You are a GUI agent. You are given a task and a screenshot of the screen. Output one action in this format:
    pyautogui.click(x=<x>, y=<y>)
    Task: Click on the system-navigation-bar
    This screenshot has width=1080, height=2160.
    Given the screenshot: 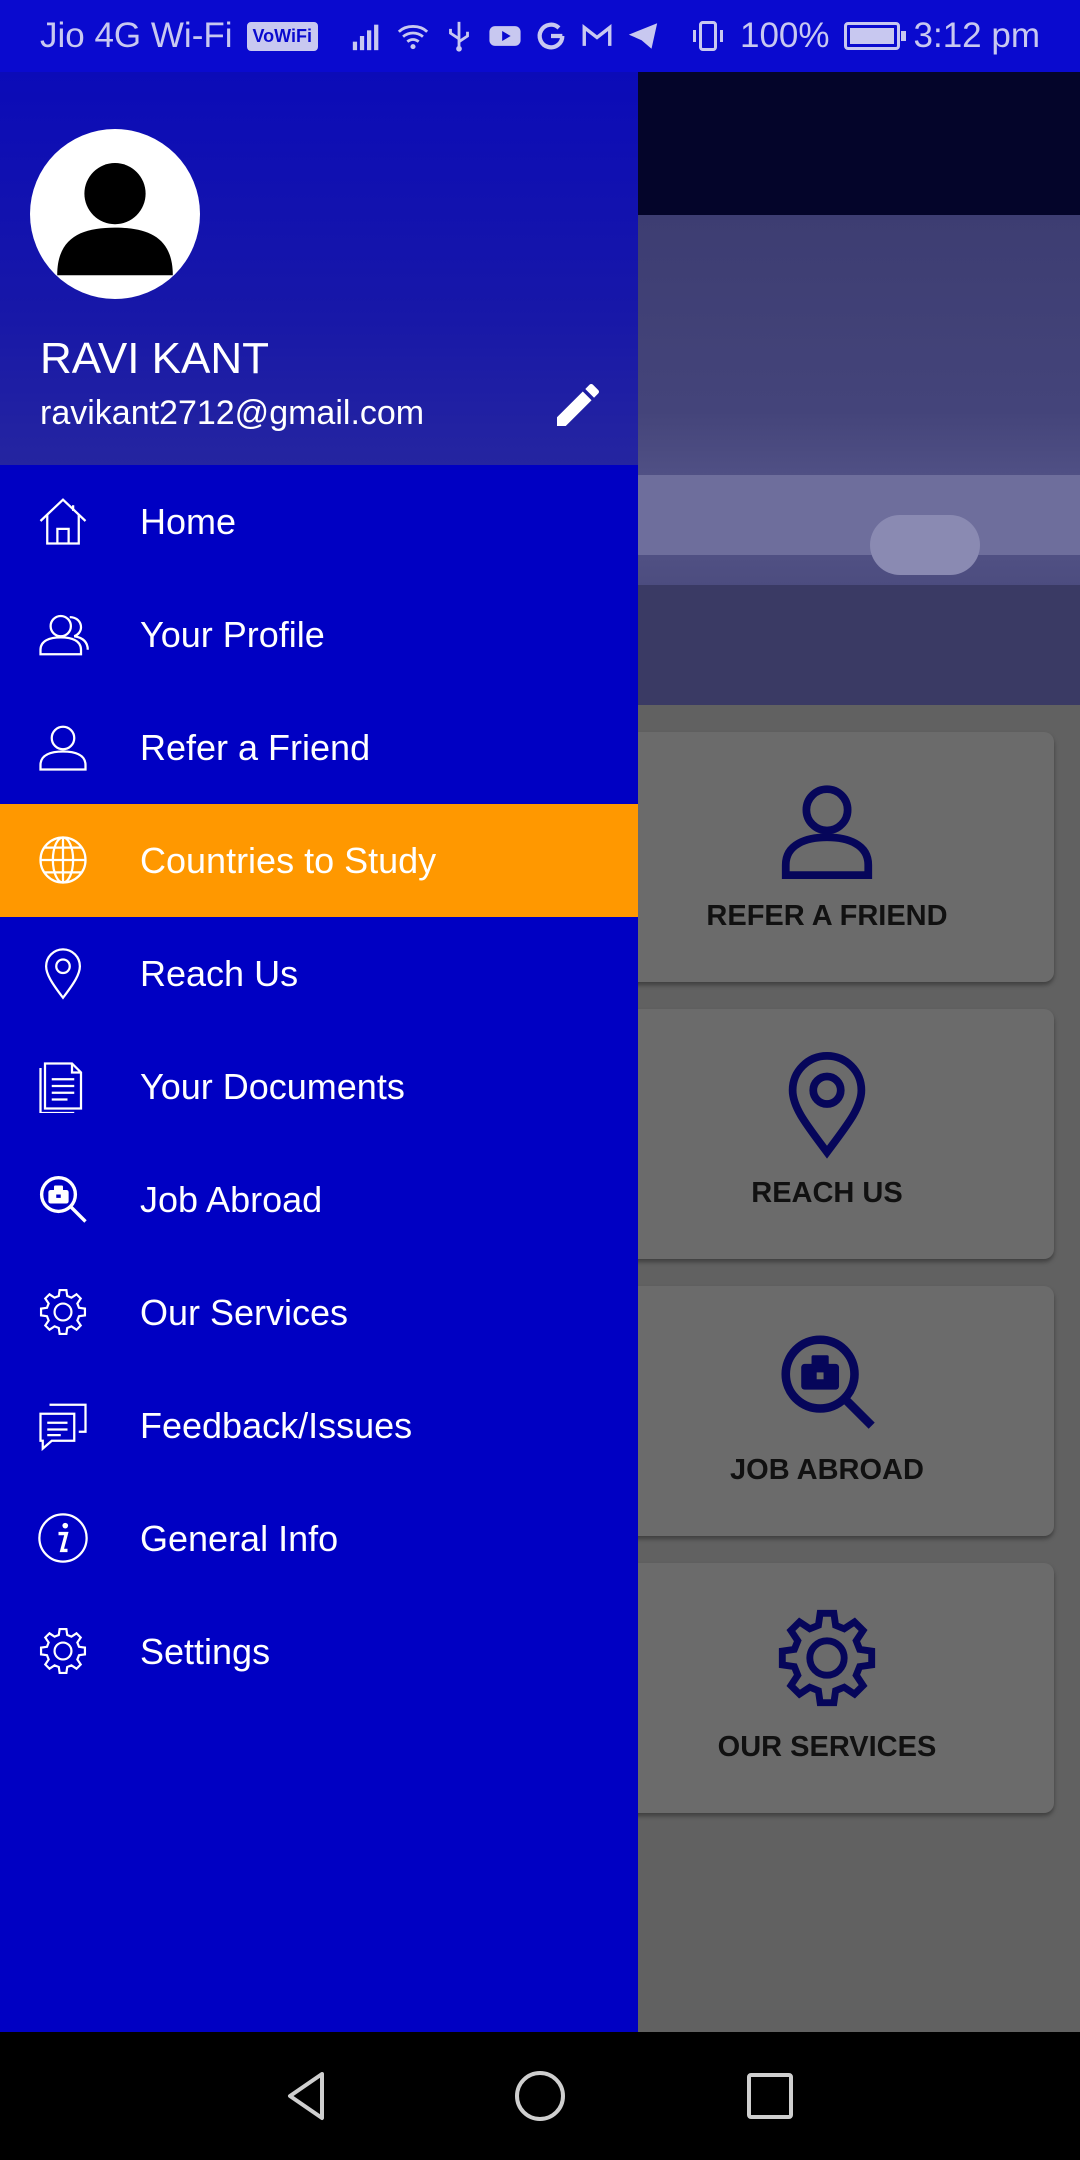 What is the action you would take?
    pyautogui.click(x=540, y=2096)
    